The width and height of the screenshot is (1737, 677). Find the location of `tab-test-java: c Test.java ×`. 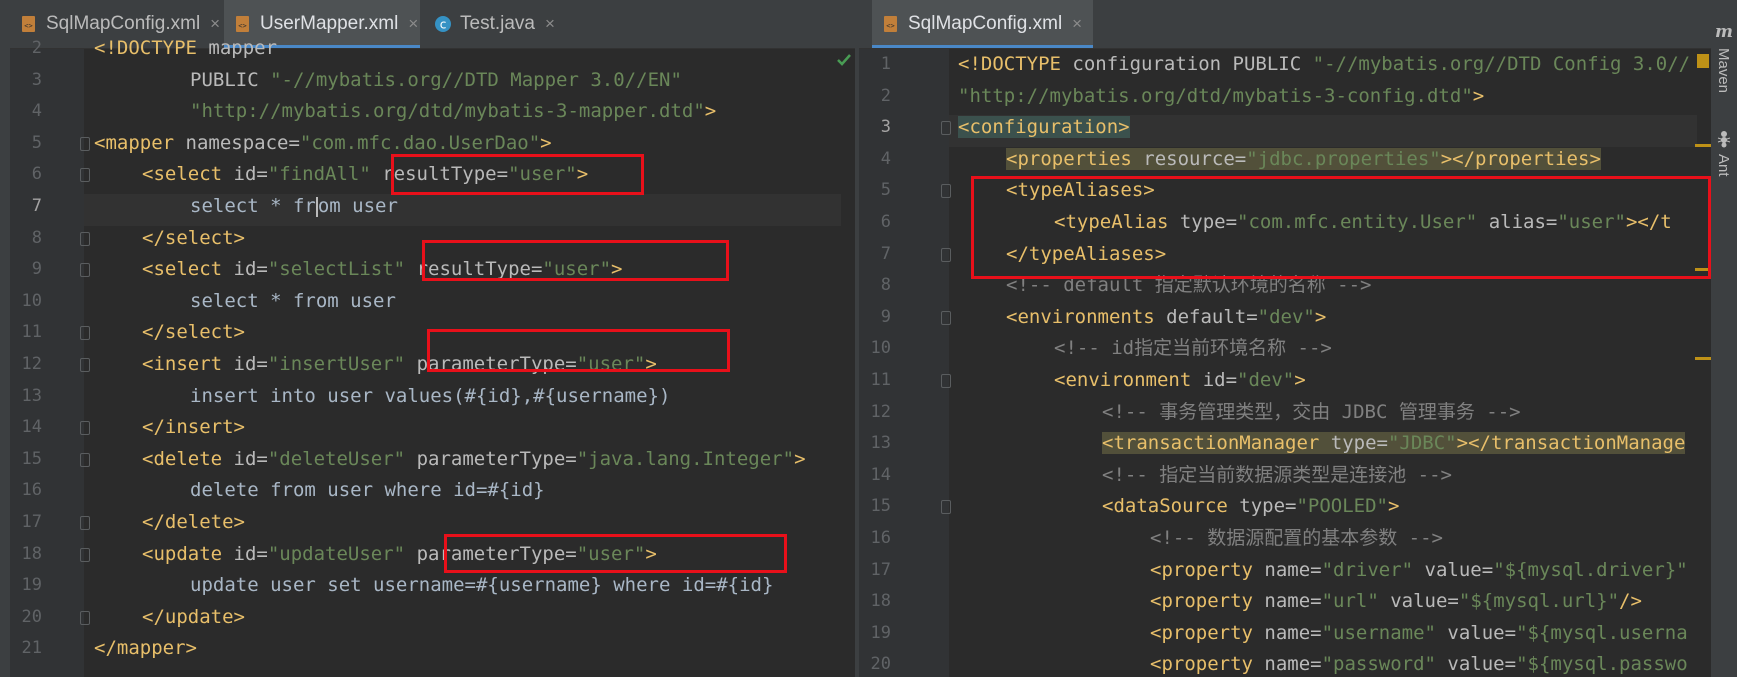

tab-test-java: c Test.java × is located at coordinates (494, 24).